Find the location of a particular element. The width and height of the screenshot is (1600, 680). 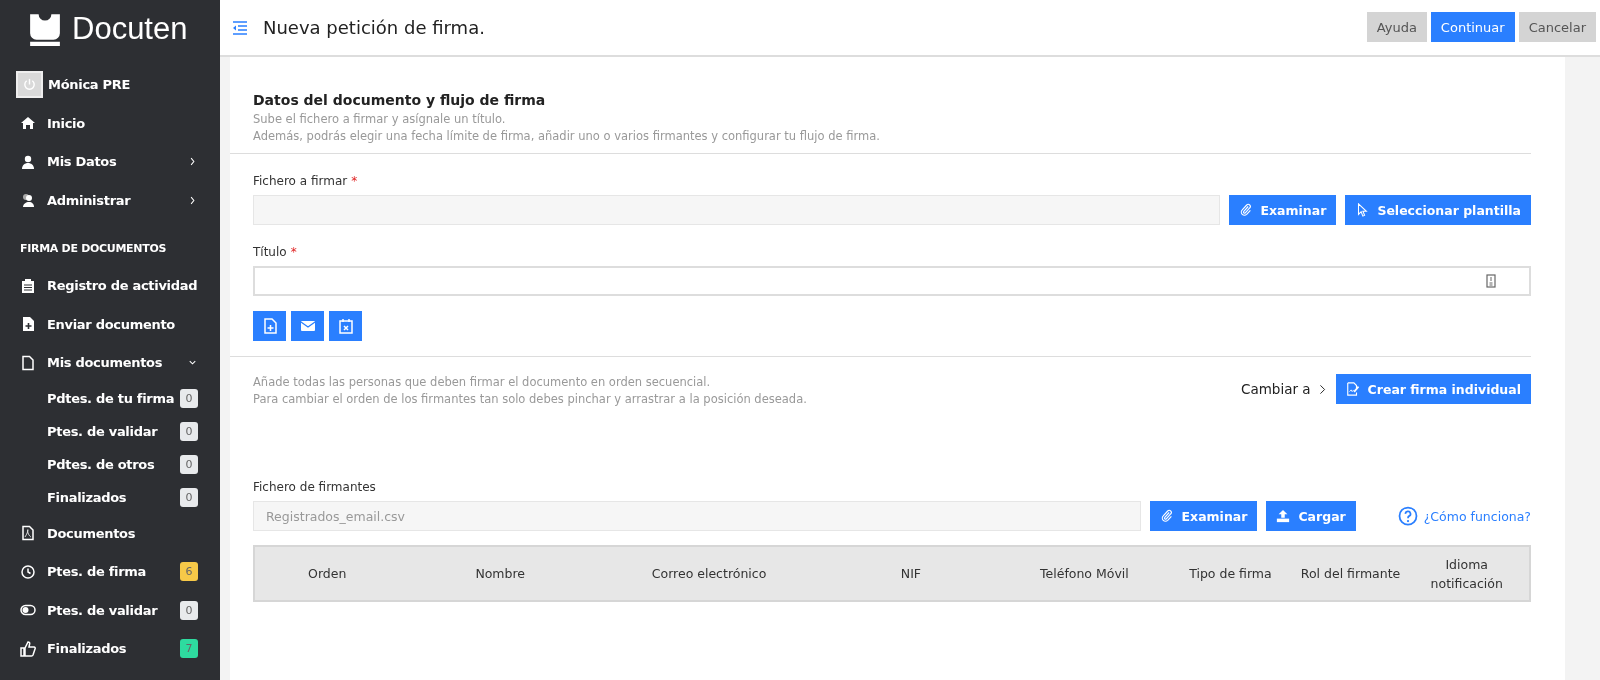

calendar-x-icon is located at coordinates (345, 326).